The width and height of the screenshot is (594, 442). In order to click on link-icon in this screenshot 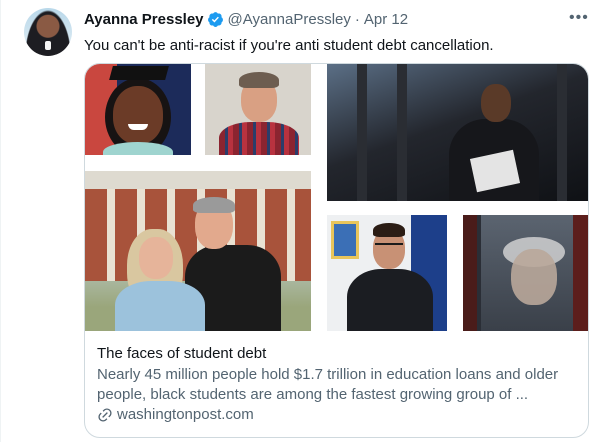, I will do `click(105, 415)`.